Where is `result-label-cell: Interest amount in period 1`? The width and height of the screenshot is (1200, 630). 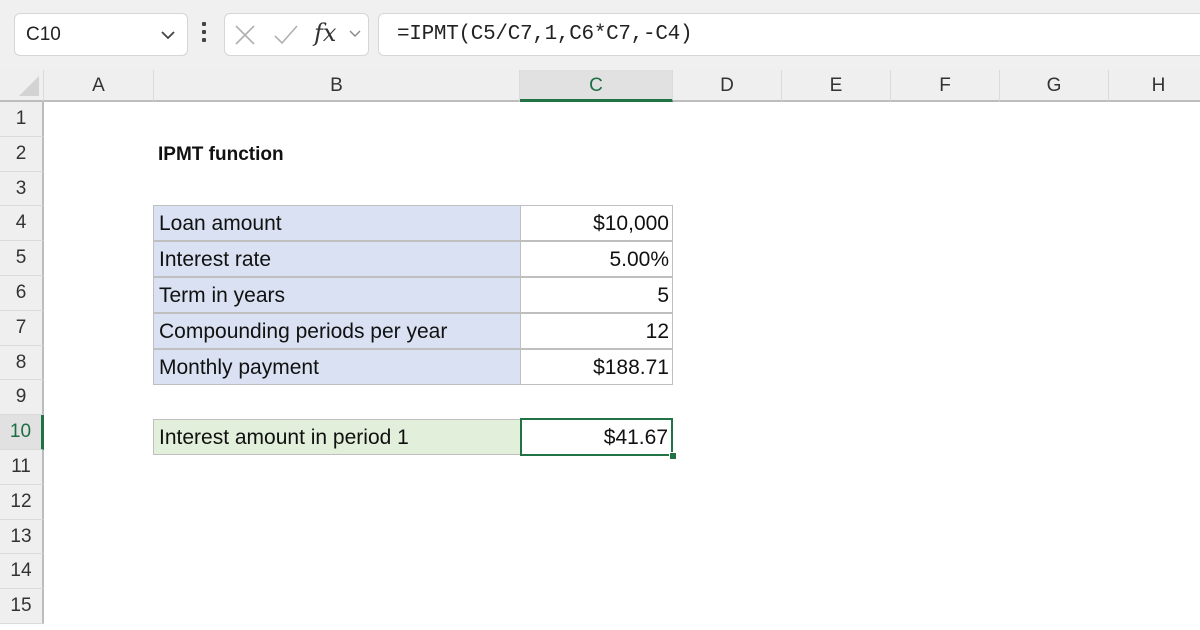
result-label-cell: Interest amount in period 1 is located at coordinates (337, 437).